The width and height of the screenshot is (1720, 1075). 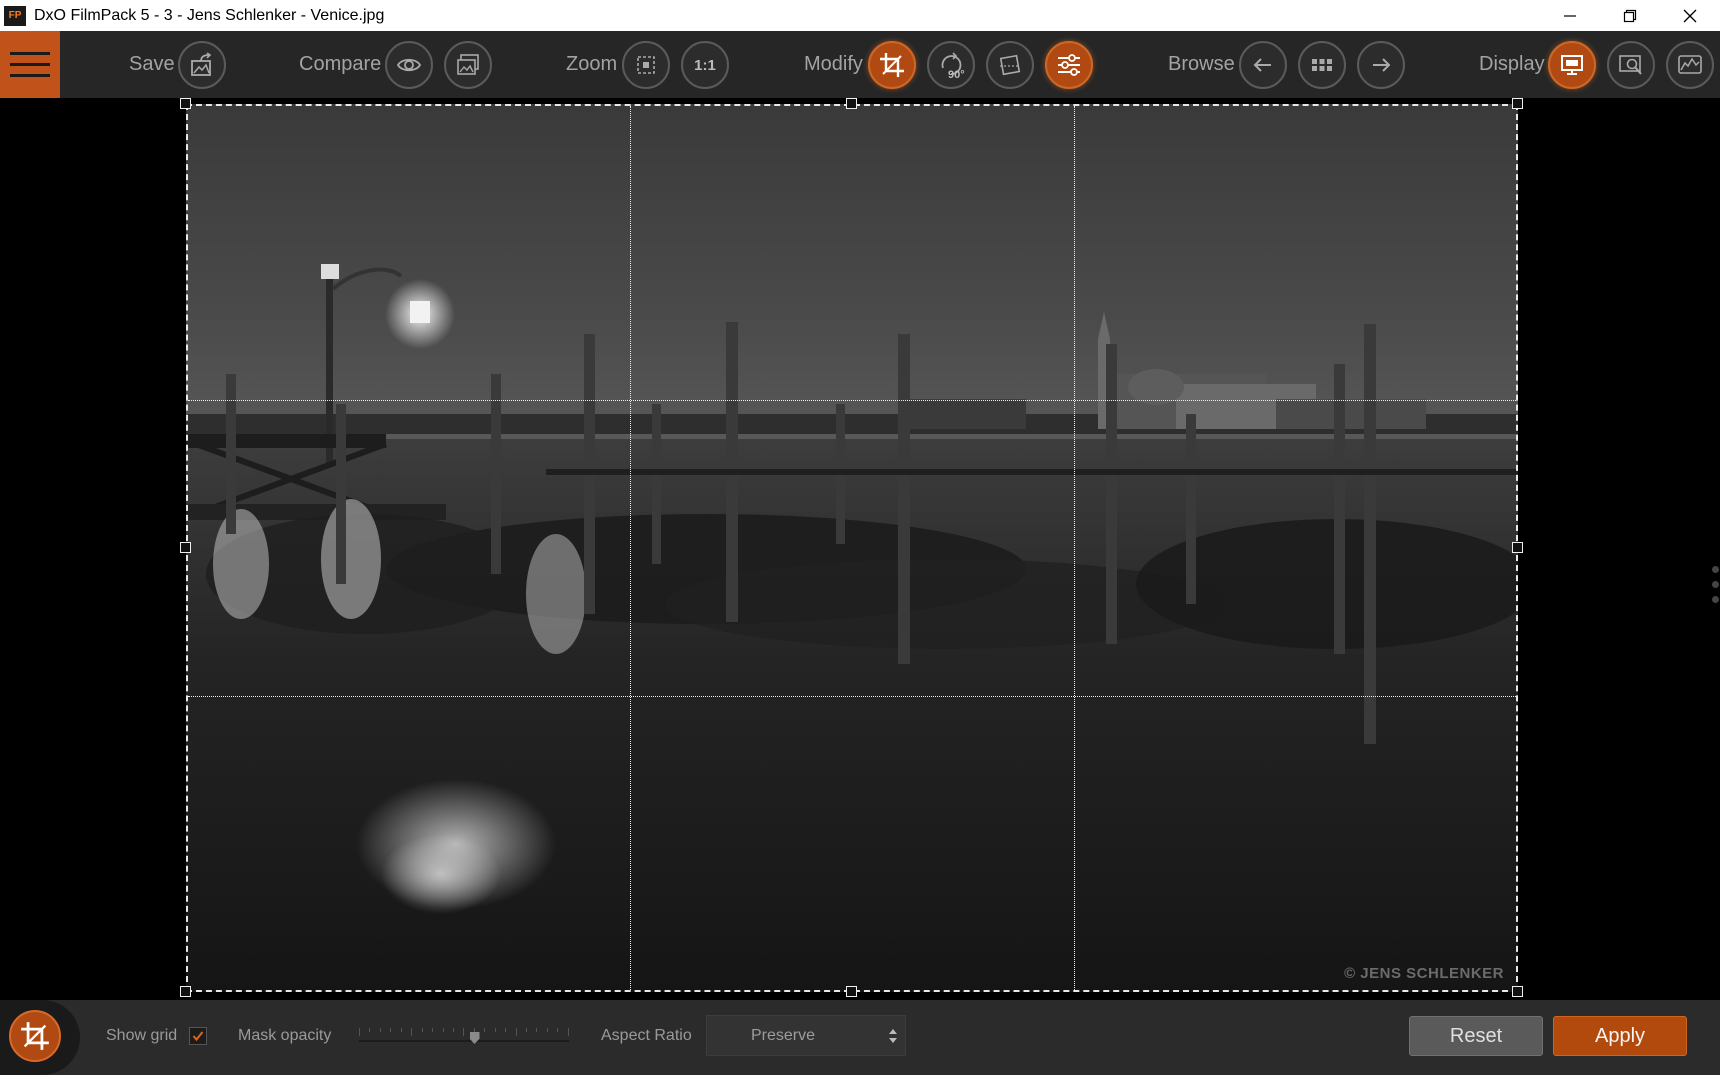 What do you see at coordinates (833, 64) in the screenshot?
I see `modify-label: Modify` at bounding box center [833, 64].